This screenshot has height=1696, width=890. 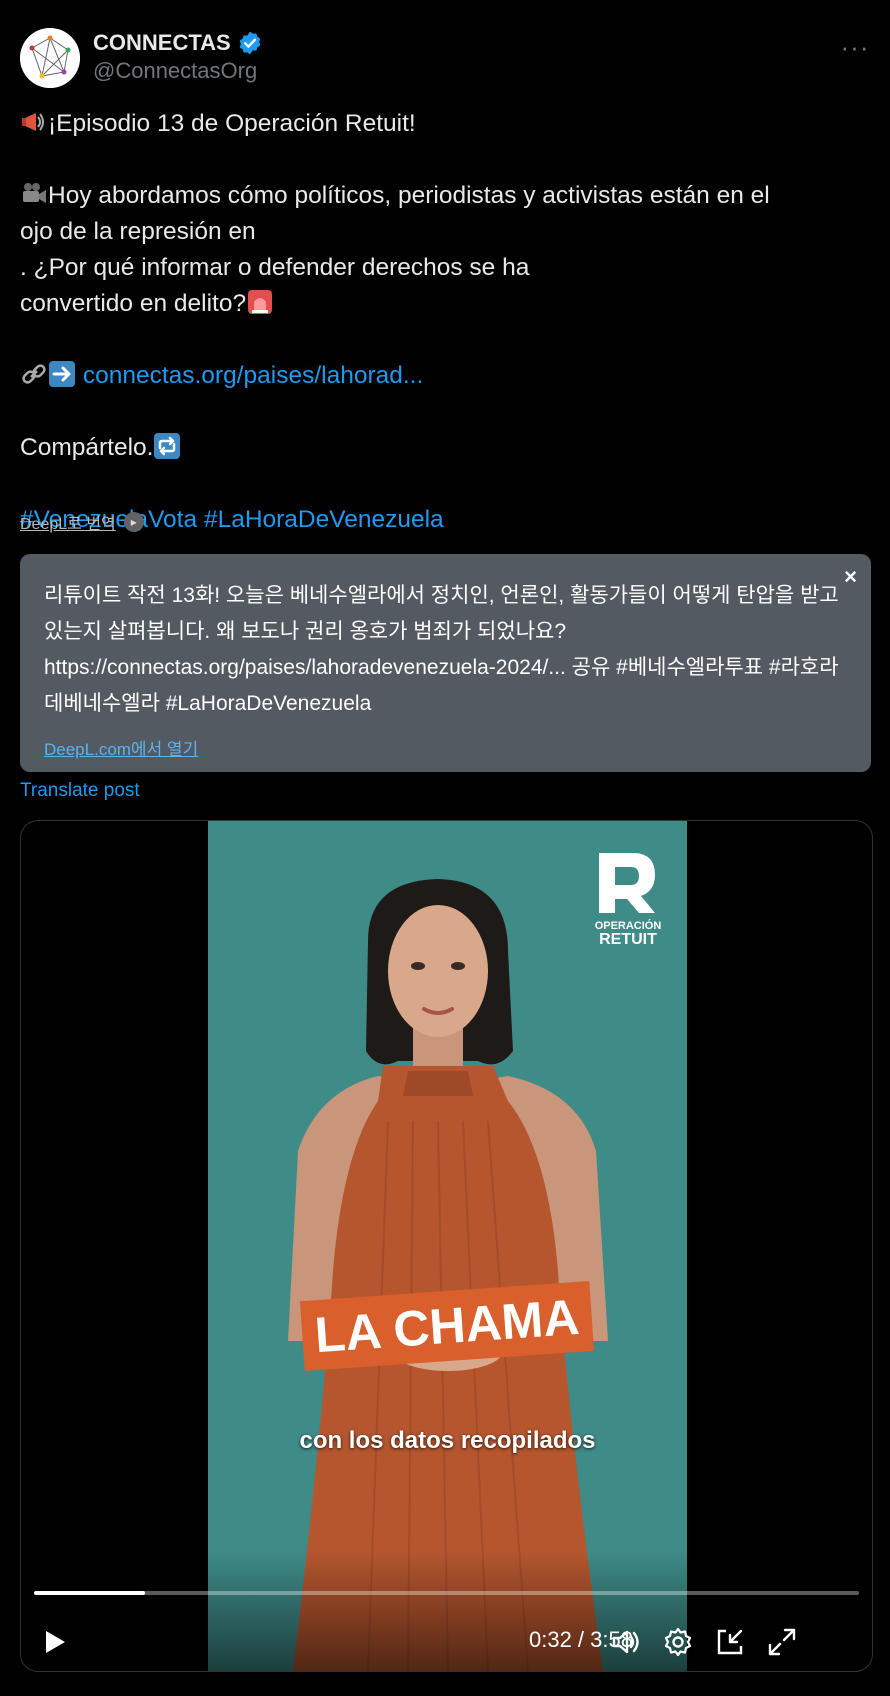 I want to click on repeat-icon, so click(x=167, y=446).